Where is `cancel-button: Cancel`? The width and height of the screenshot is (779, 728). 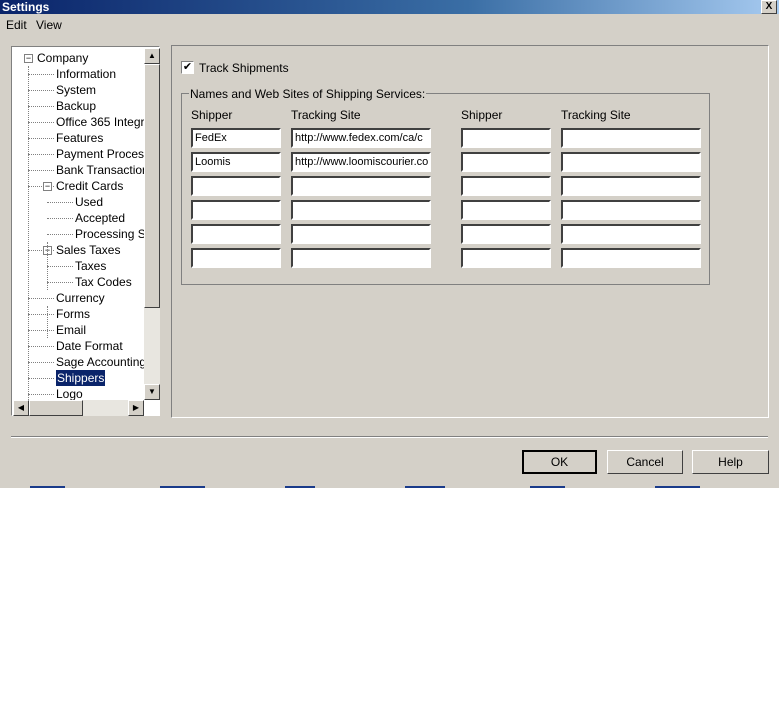 cancel-button: Cancel is located at coordinates (645, 462).